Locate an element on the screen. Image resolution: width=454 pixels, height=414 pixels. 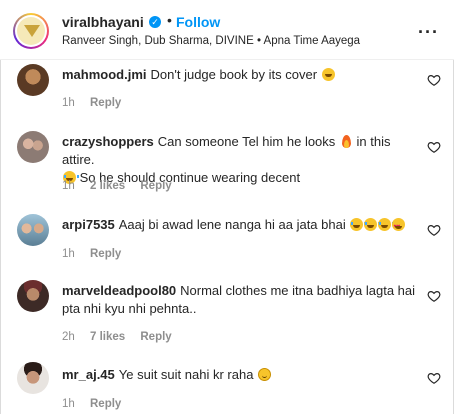
comment-text: mr_aj.45 Ye suit suit nahi kr raha is located at coordinates (239, 375).